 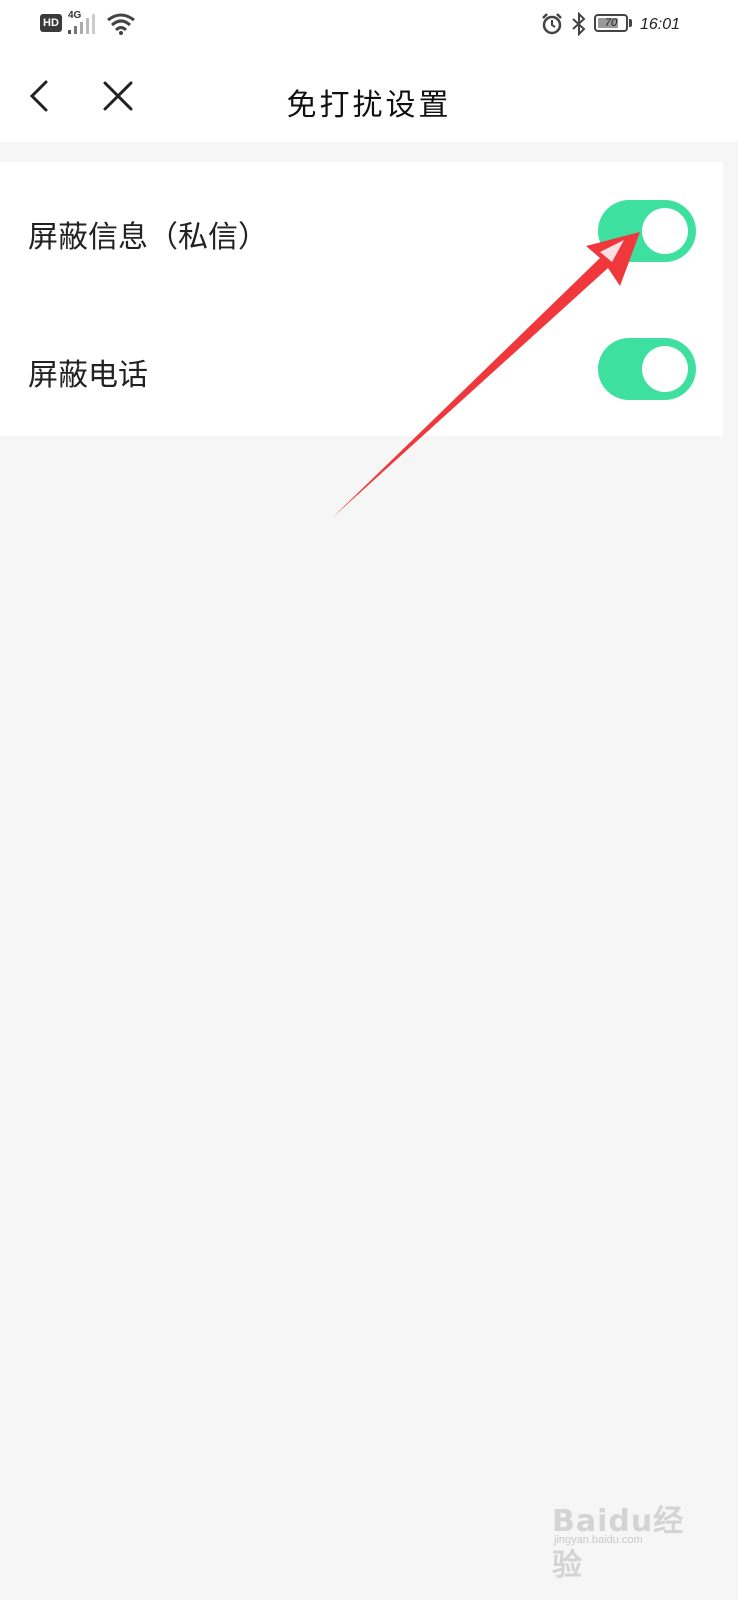 I want to click on signal-icon, so click(x=81, y=24).